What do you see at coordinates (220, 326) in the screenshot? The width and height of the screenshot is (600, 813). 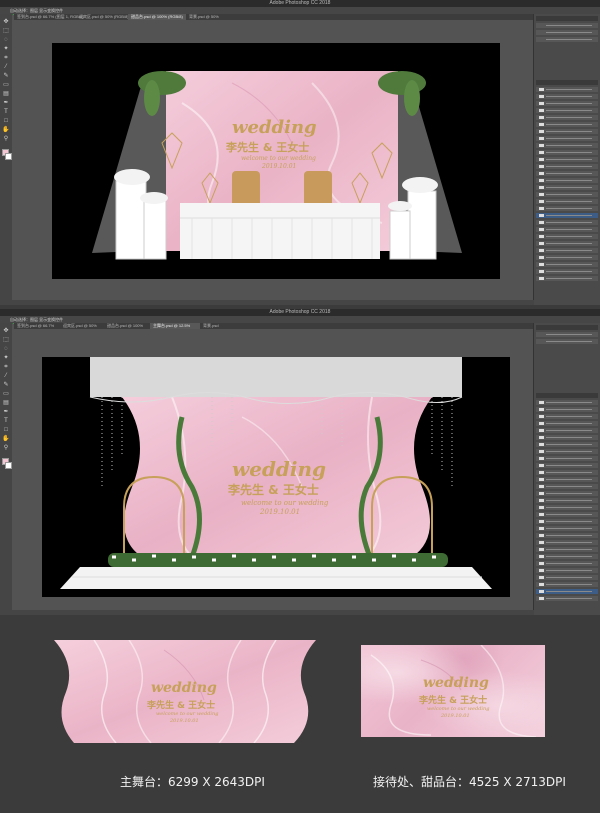 I see `doc-tab: 背景.psd` at bounding box center [220, 326].